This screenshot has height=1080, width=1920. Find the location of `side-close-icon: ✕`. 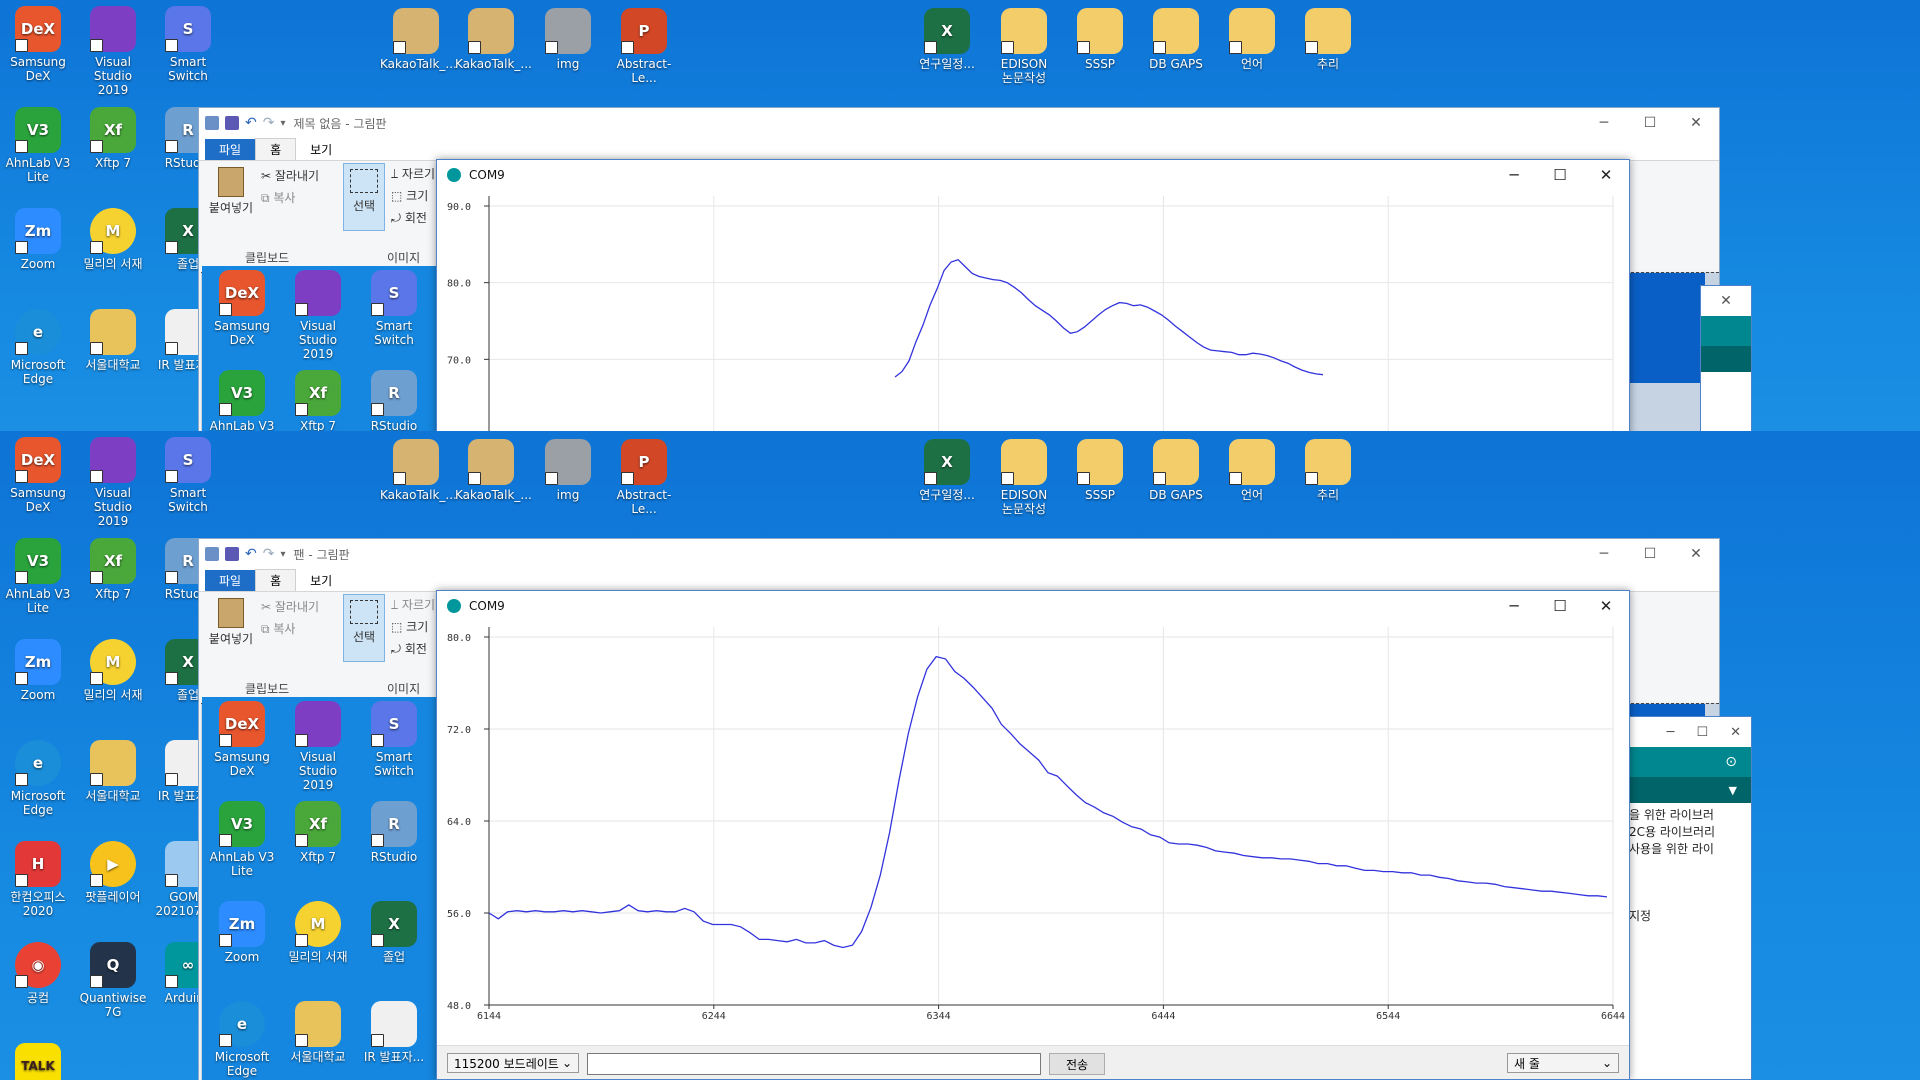

side-close-icon: ✕ is located at coordinates (1726, 301).